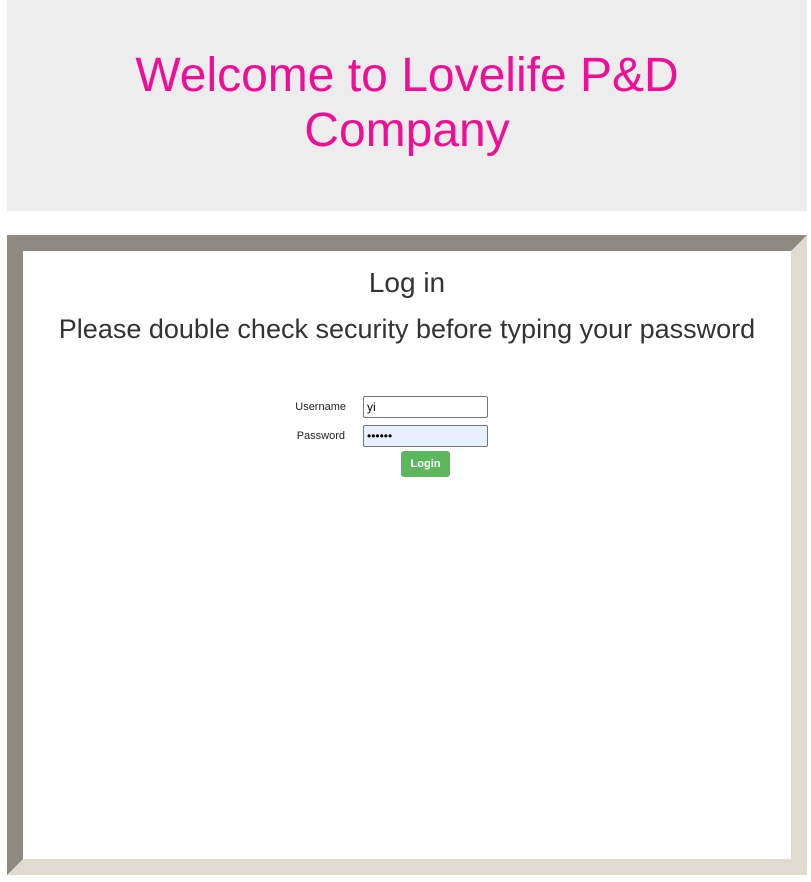 This screenshot has height=882, width=811. I want to click on password-input, so click(425, 436).